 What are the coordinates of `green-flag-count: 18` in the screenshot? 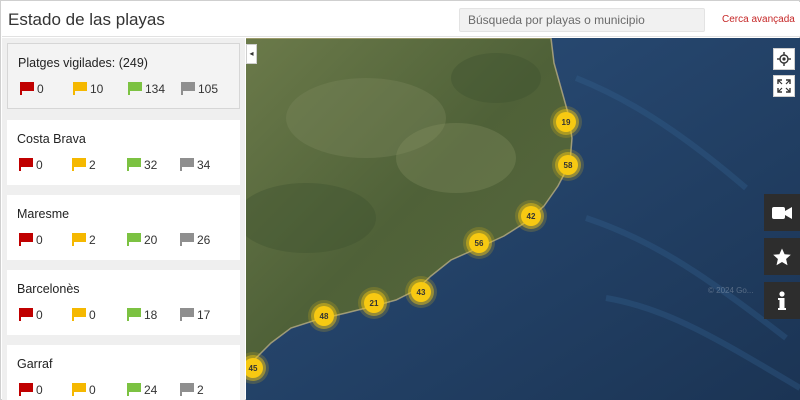 It's located at (151, 315).